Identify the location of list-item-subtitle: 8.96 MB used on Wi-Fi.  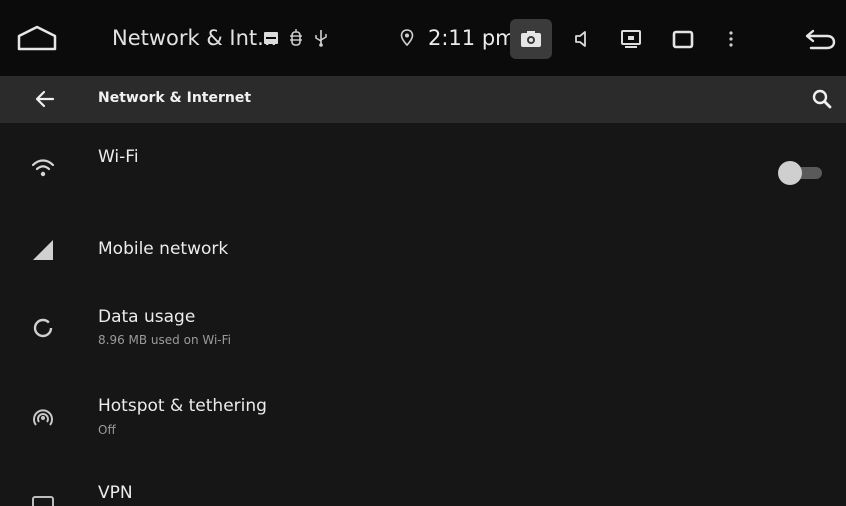
(164, 340).